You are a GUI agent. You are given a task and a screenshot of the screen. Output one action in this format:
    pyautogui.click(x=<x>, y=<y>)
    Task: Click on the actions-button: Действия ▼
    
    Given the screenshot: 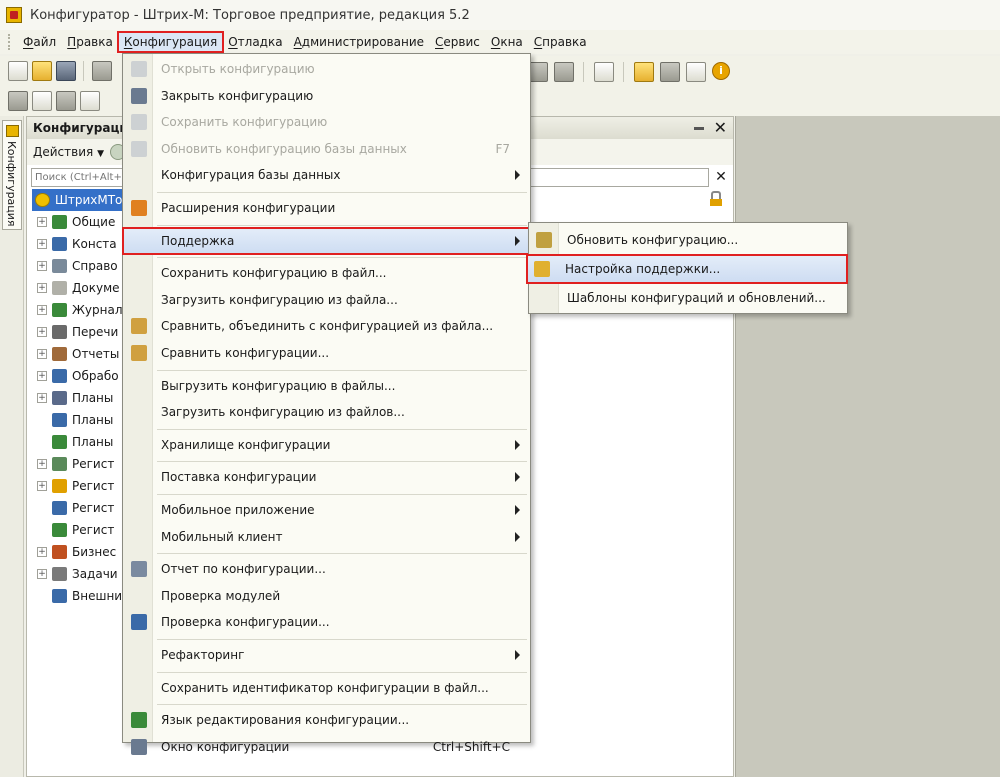 What is the action you would take?
    pyautogui.click(x=68, y=152)
    